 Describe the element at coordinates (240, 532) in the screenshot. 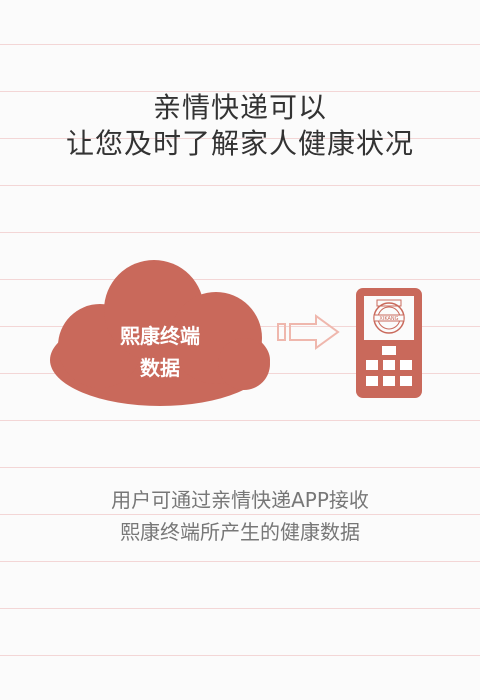

I see `caption-line-2: 熙康终端所产生的健康数据` at that location.